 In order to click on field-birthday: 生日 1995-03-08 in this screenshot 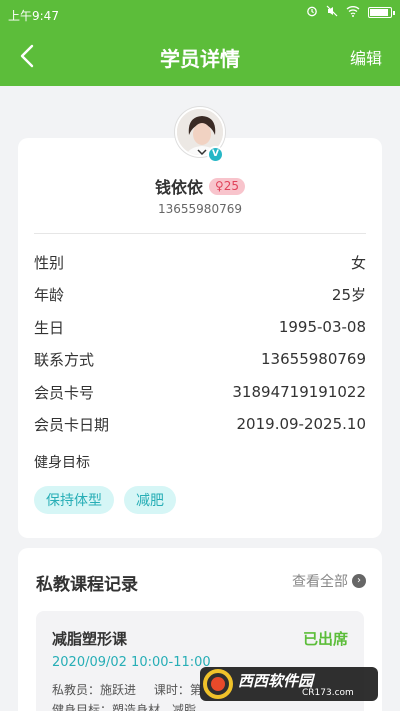, I will do `click(200, 327)`.